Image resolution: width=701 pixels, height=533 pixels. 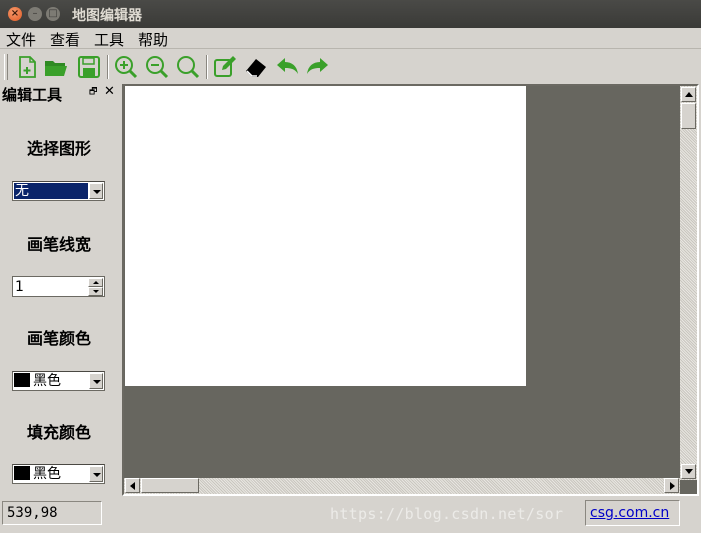 I want to click on edit-button, so click(x=225, y=67).